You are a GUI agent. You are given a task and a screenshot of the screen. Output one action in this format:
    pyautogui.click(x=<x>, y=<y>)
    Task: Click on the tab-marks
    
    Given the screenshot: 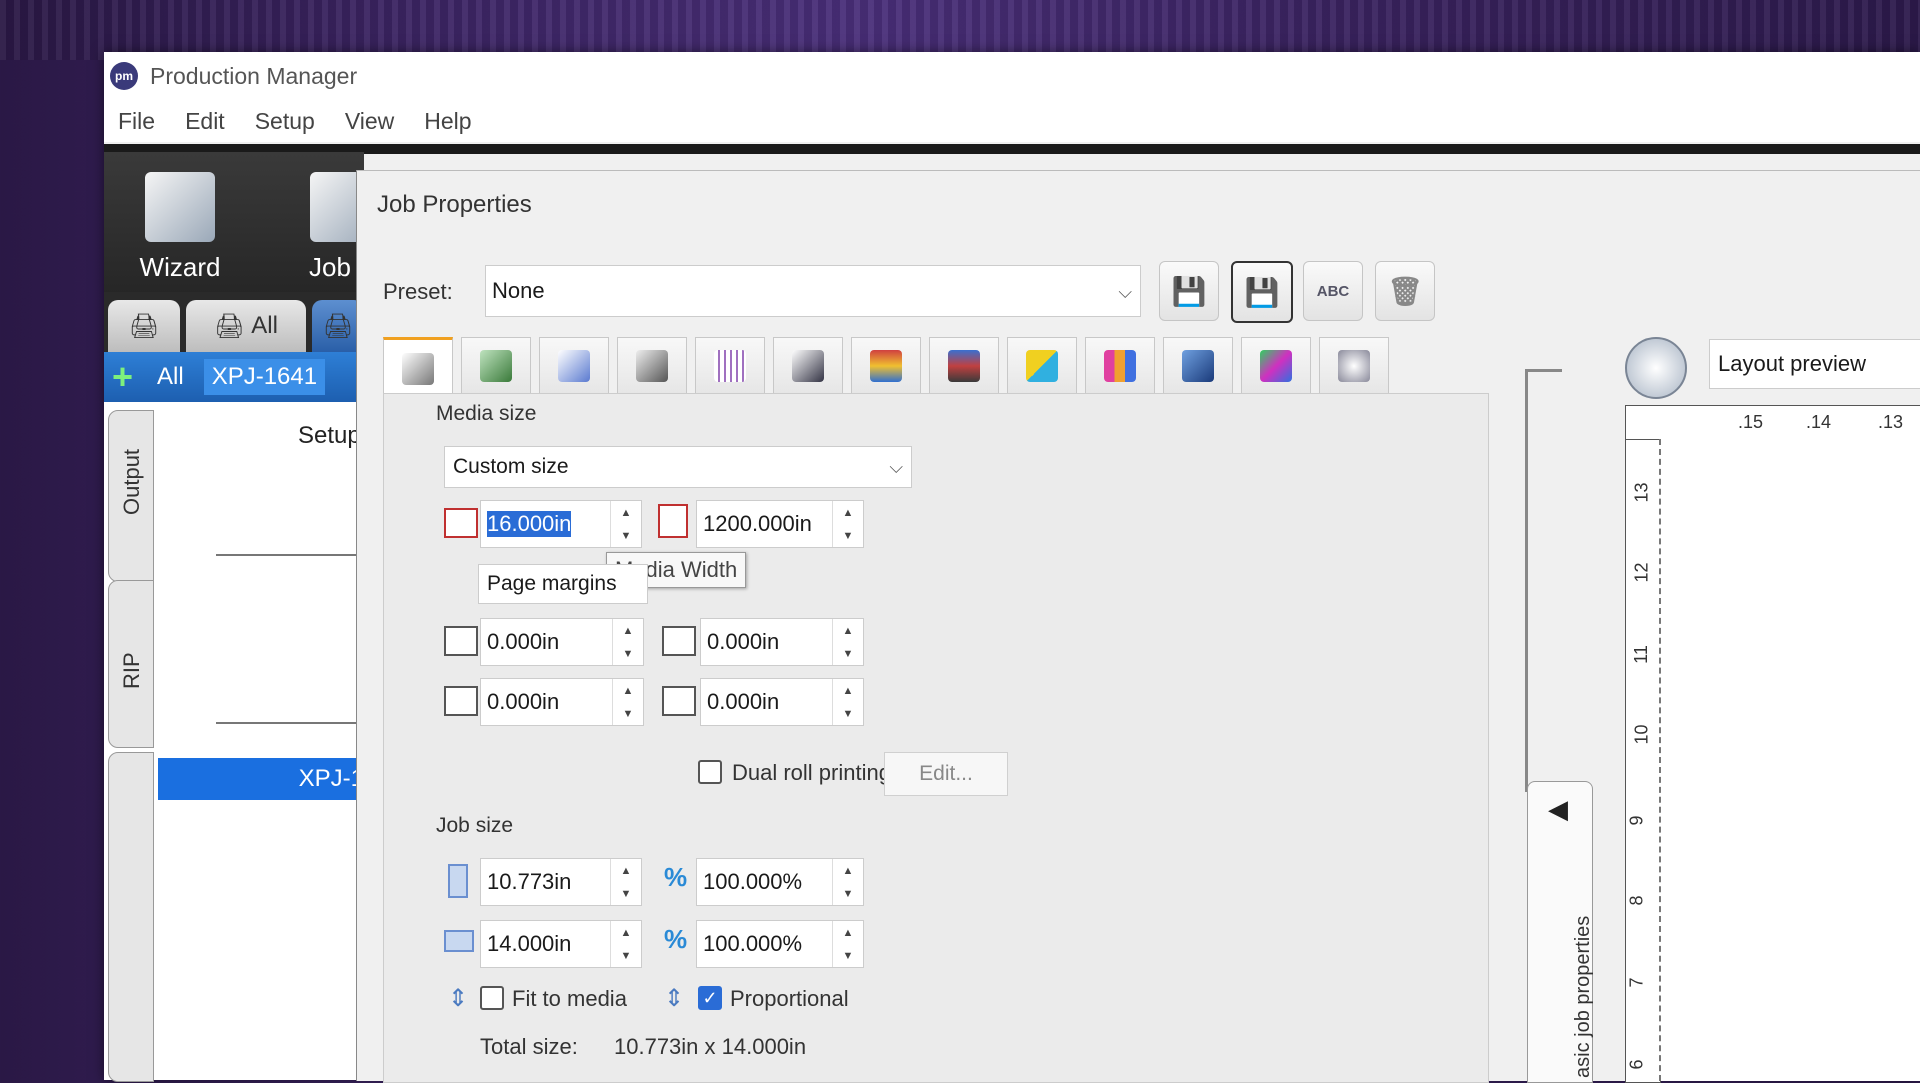 What is the action you would take?
    pyautogui.click(x=808, y=365)
    